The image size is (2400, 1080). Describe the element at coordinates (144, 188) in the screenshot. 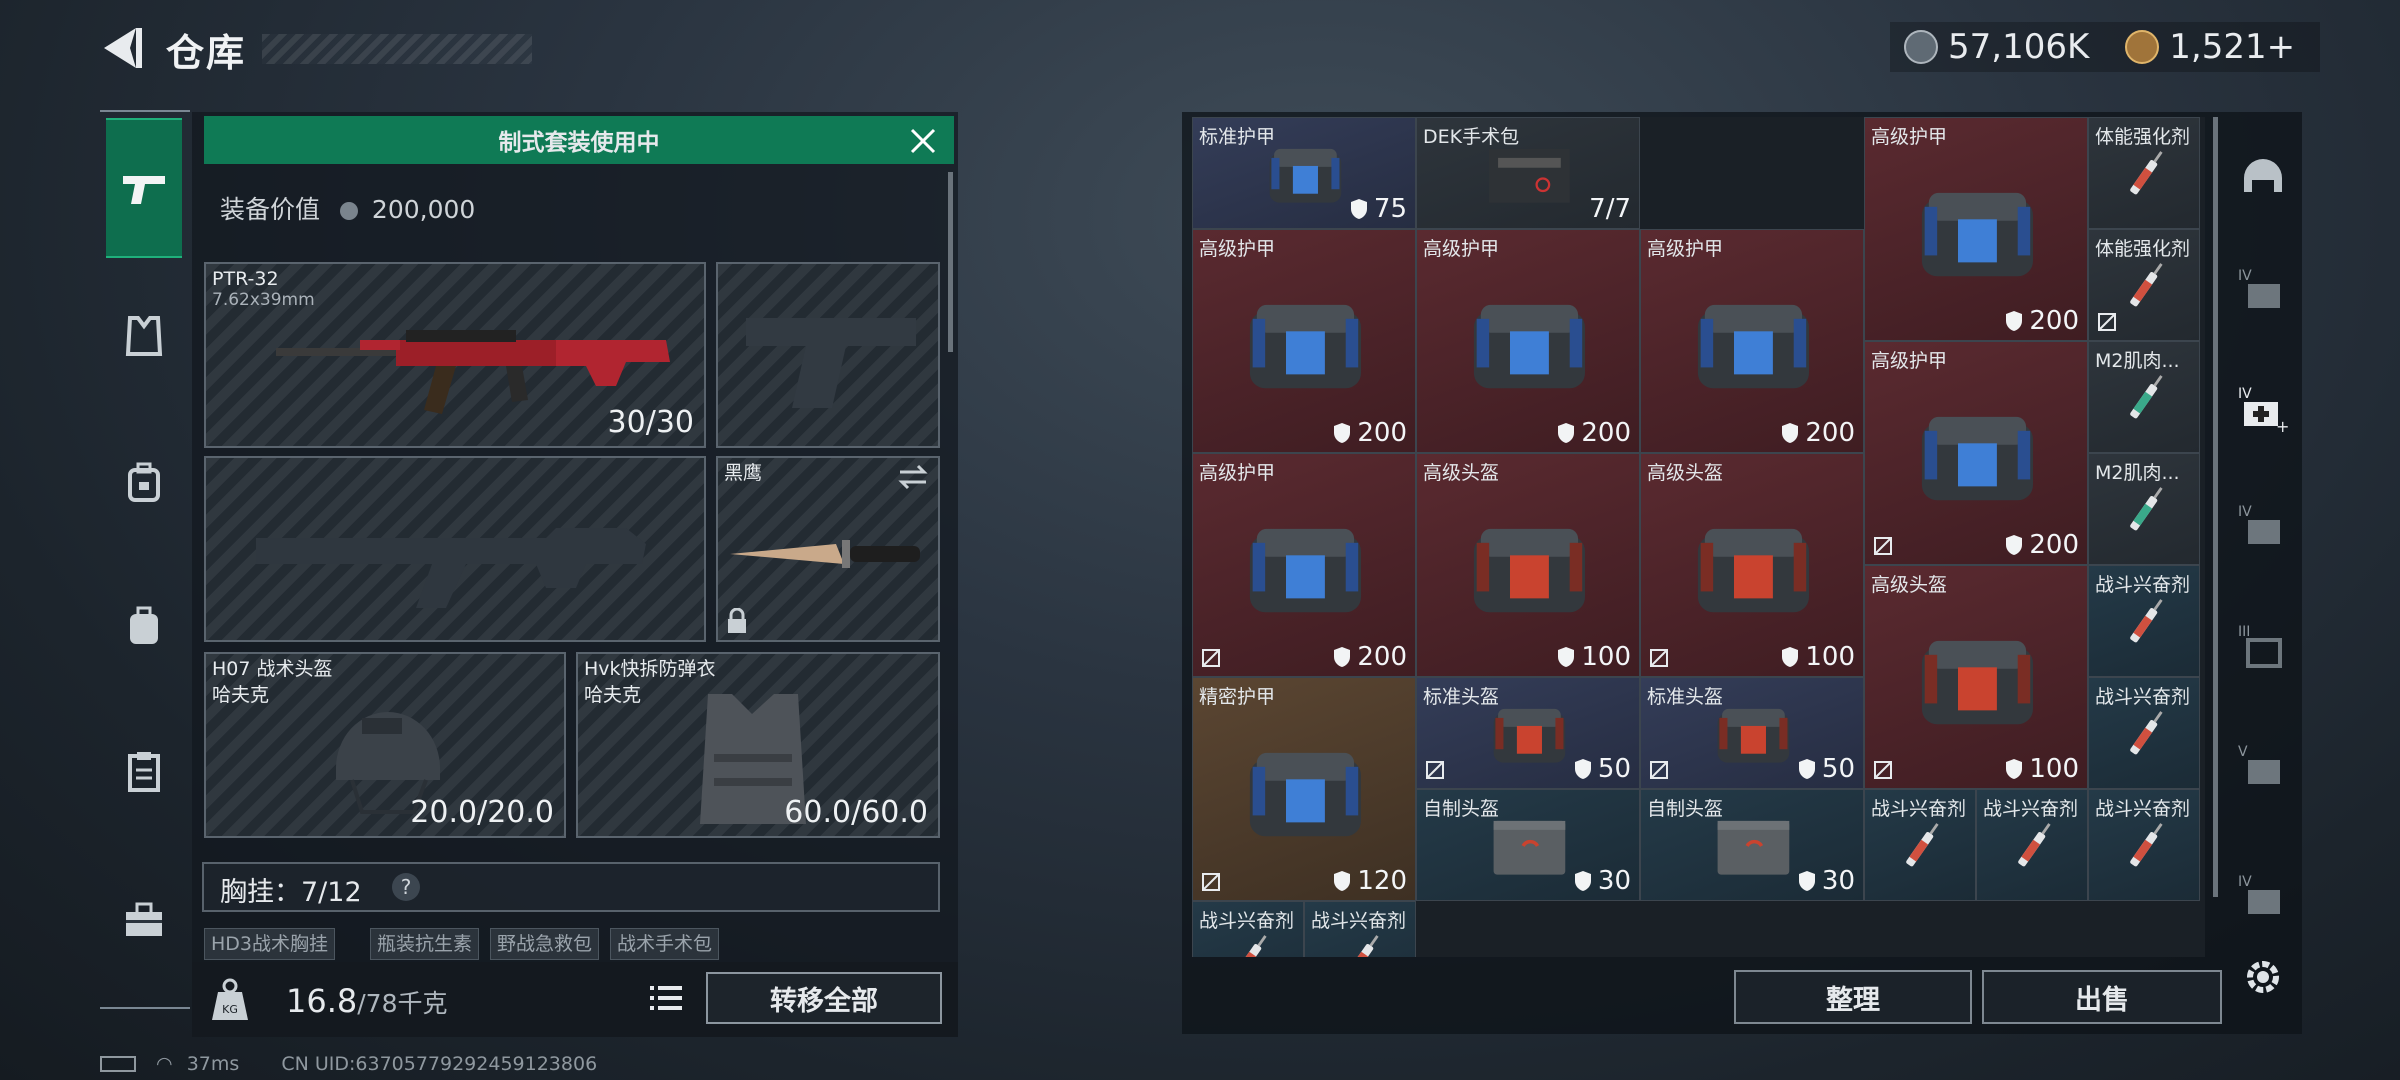

I see `tab-weapons` at that location.